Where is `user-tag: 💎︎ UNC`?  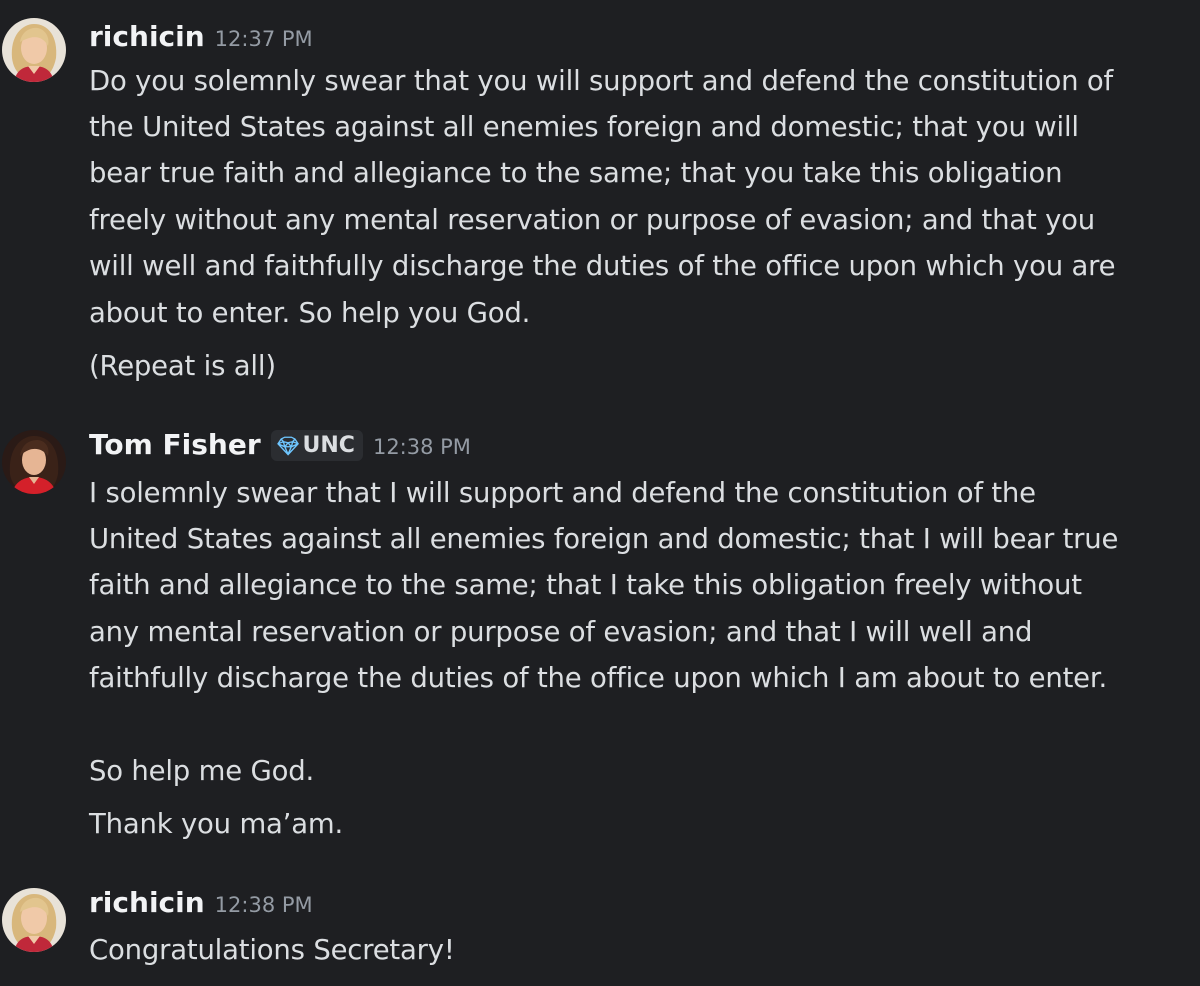 user-tag: 💎︎ UNC is located at coordinates (316, 445).